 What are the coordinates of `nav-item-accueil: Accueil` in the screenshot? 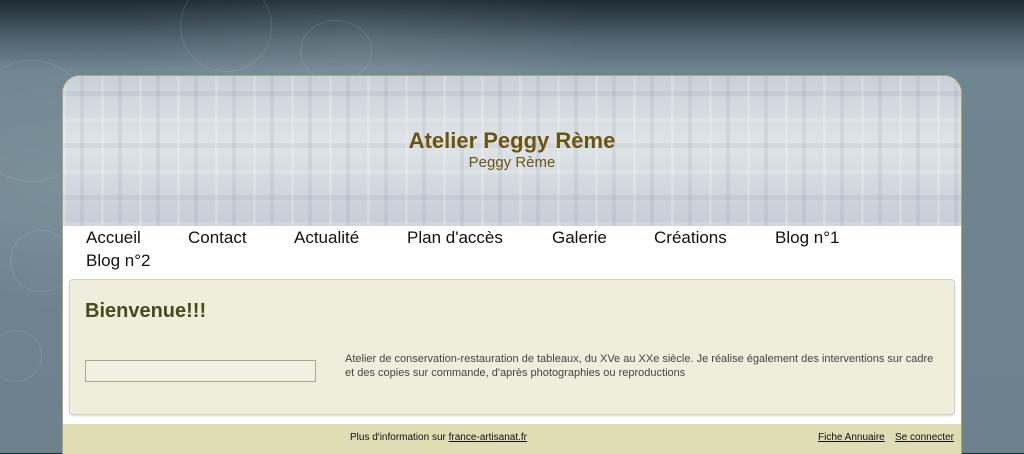 It's located at (113, 238).